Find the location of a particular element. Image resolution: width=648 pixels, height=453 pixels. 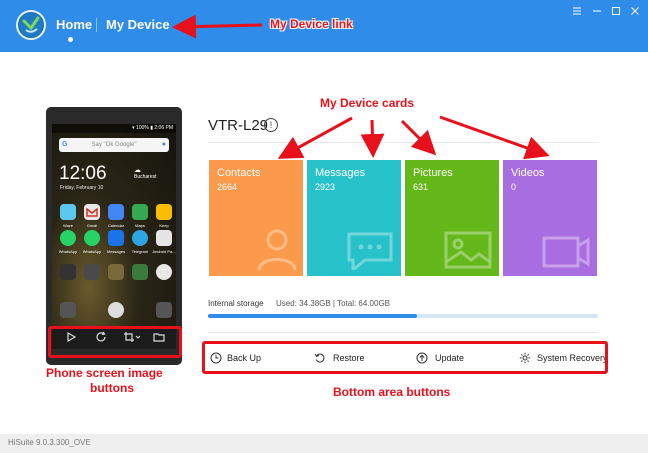

card-count: 631 is located at coordinates (421, 187).